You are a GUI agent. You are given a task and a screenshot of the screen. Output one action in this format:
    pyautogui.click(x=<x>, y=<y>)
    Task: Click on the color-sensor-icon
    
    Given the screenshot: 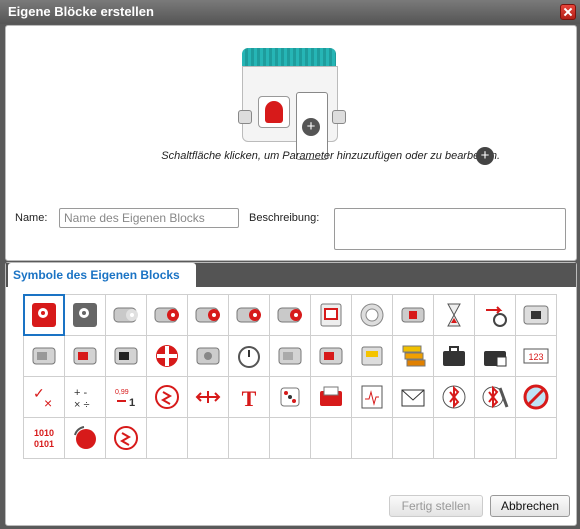 What is the action you would take?
    pyautogui.click(x=85, y=356)
    